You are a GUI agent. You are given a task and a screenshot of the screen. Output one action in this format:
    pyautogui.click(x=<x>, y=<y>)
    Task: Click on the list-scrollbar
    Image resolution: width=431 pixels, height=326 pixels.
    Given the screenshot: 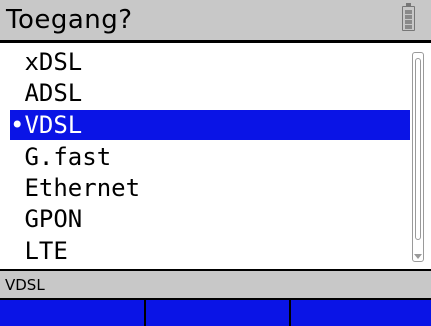 What is the action you would take?
    pyautogui.click(x=418, y=157)
    